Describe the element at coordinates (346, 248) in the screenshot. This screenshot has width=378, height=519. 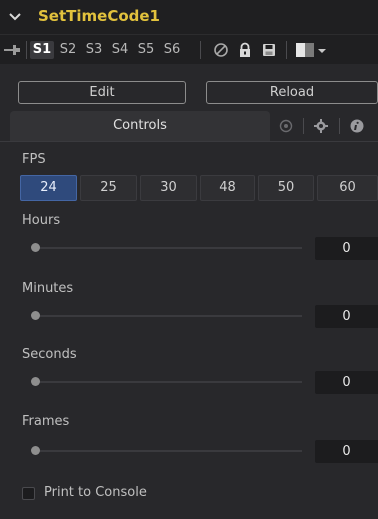
I see `hours-input: 0` at that location.